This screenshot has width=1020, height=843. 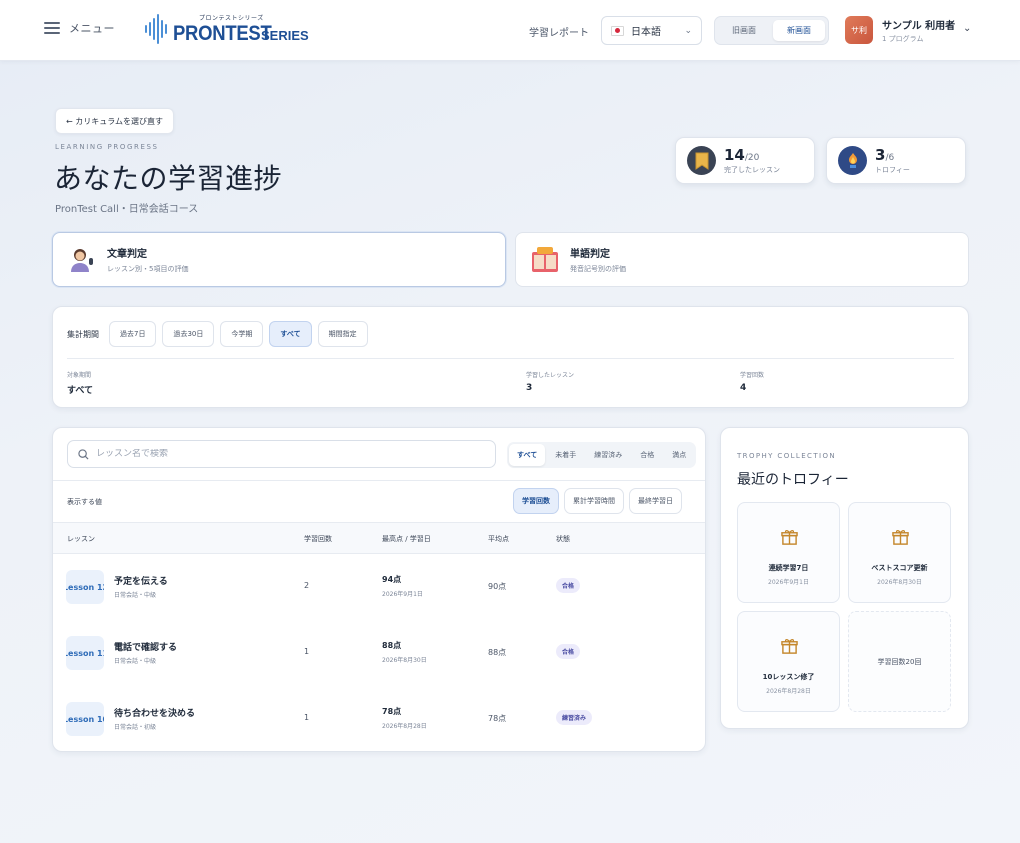 What do you see at coordinates (679, 455) in the screenshot?
I see `filter-perfect: 満点` at bounding box center [679, 455].